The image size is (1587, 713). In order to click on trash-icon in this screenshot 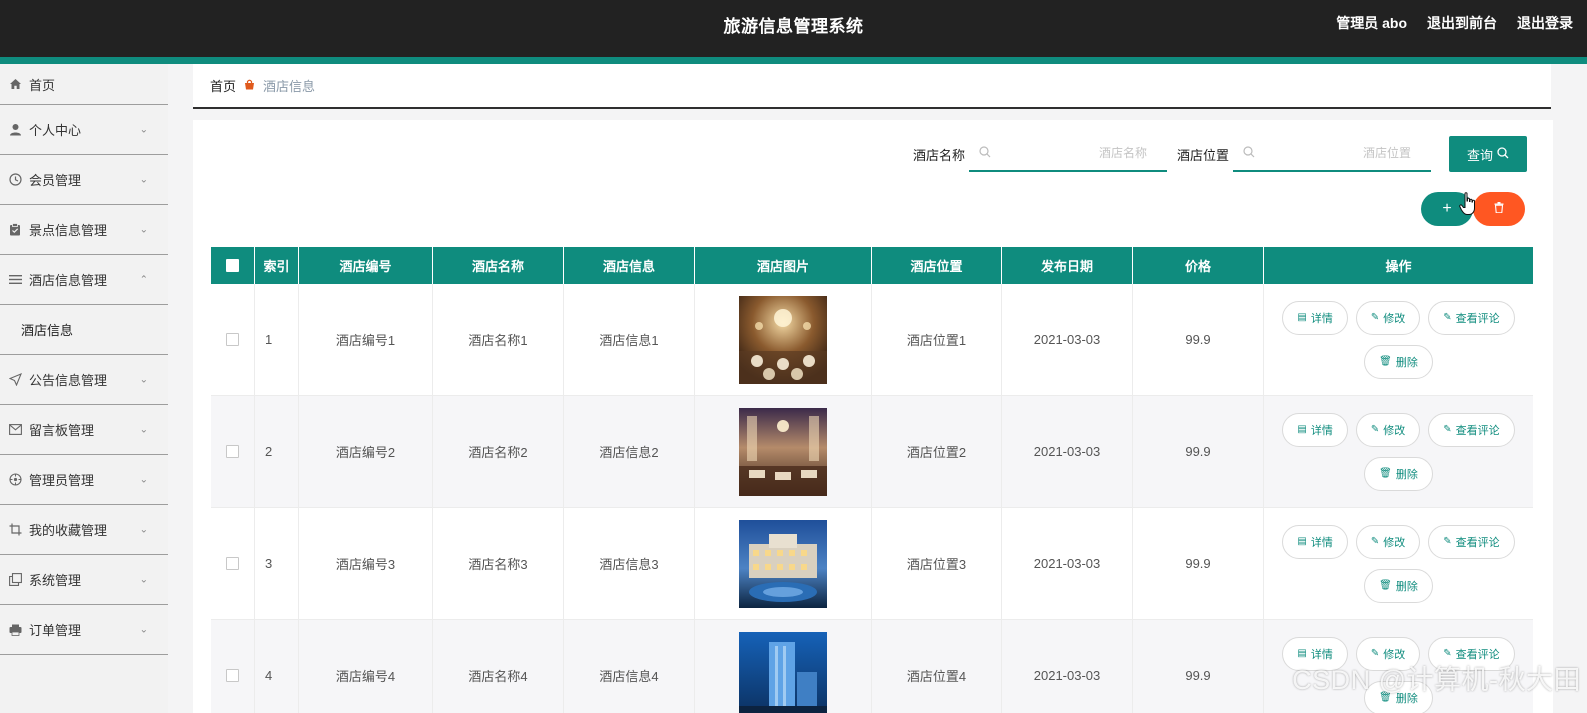, I will do `click(1499, 209)`.